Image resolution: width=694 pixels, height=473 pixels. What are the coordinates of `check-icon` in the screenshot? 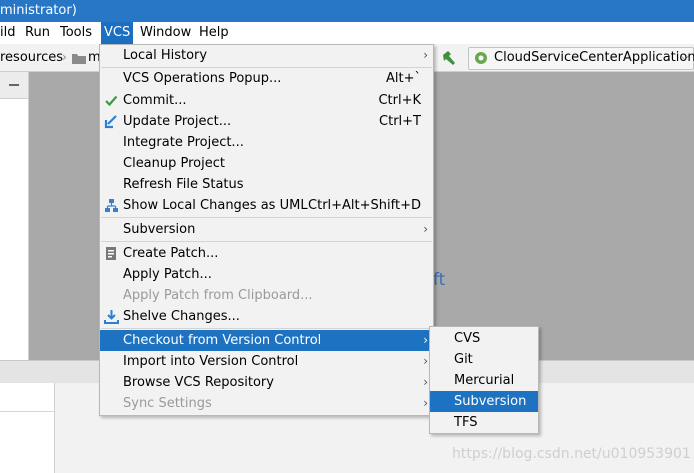 It's located at (111, 101).